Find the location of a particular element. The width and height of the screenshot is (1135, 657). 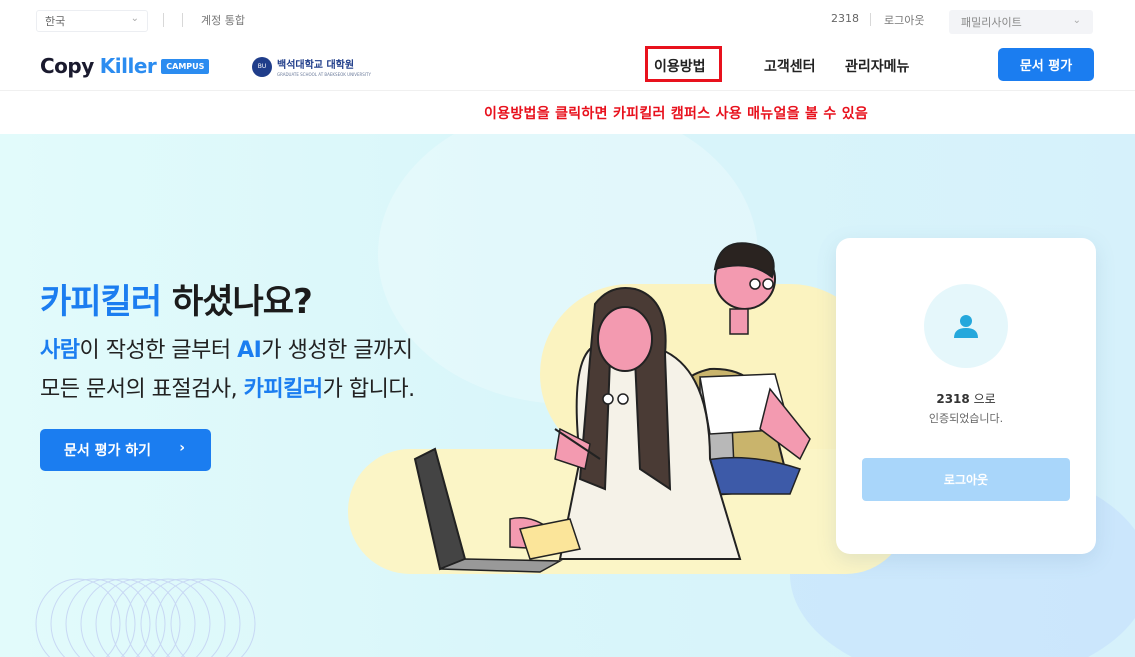

card-user-id-suffix: 으로 is located at coordinates (982, 399).